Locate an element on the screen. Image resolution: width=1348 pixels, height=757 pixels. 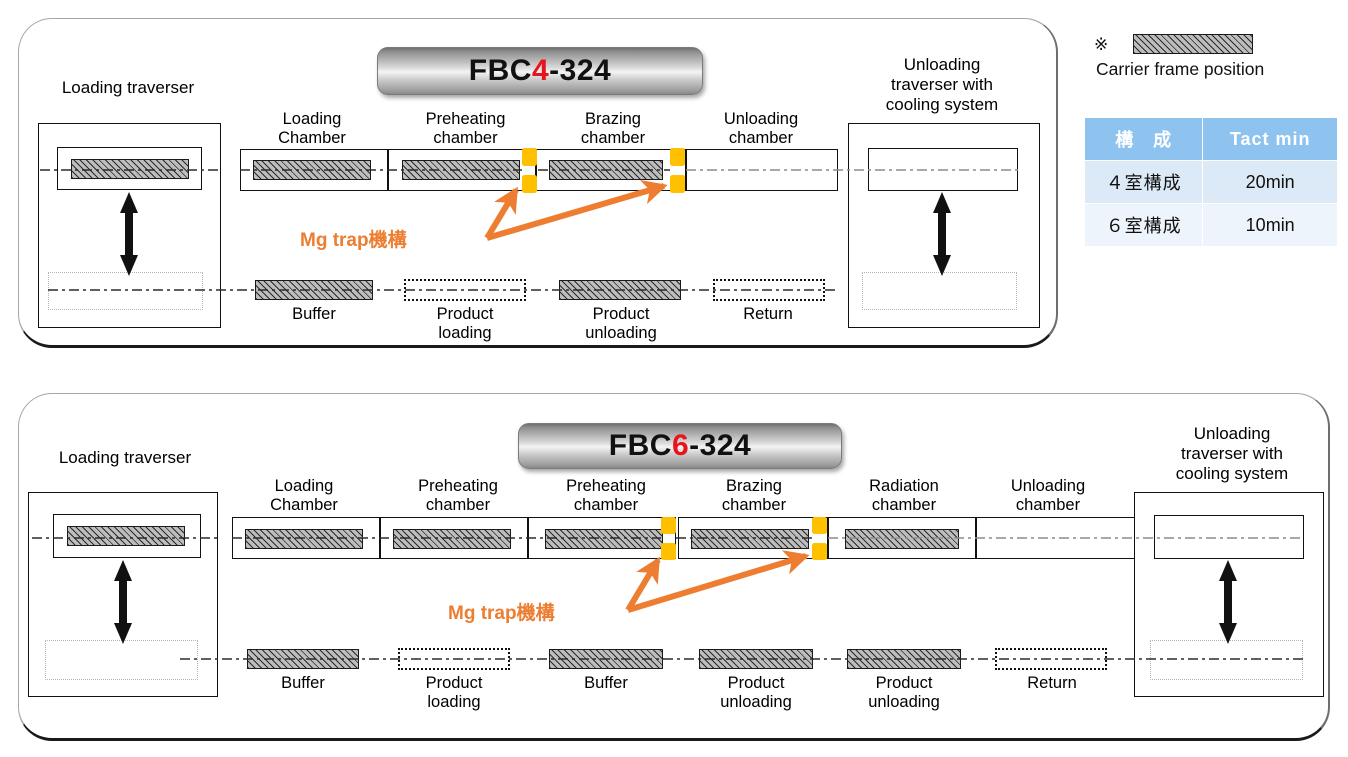
title-badge-fbc6: FBC 6 -324 is located at coordinates (680, 446).